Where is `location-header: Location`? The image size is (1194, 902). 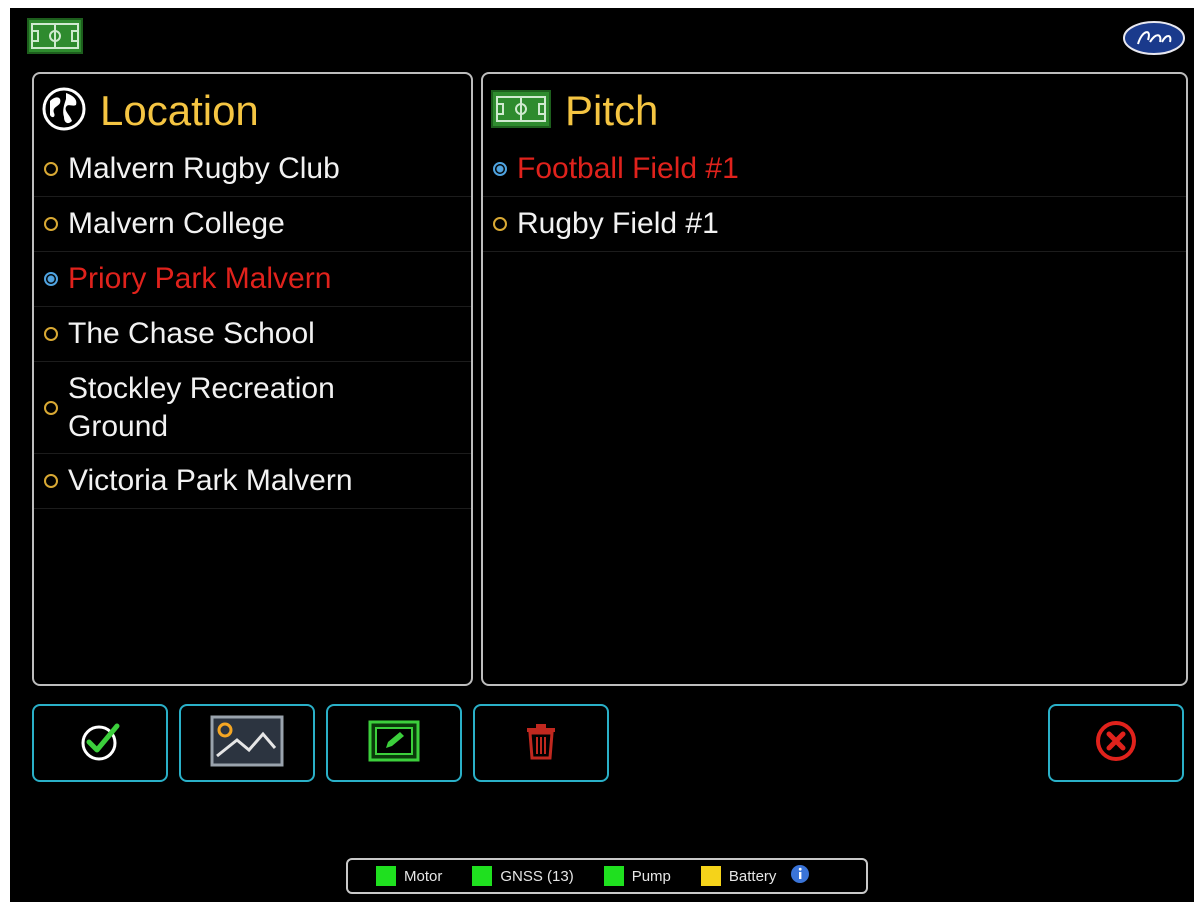
location-header: Location is located at coordinates (150, 111).